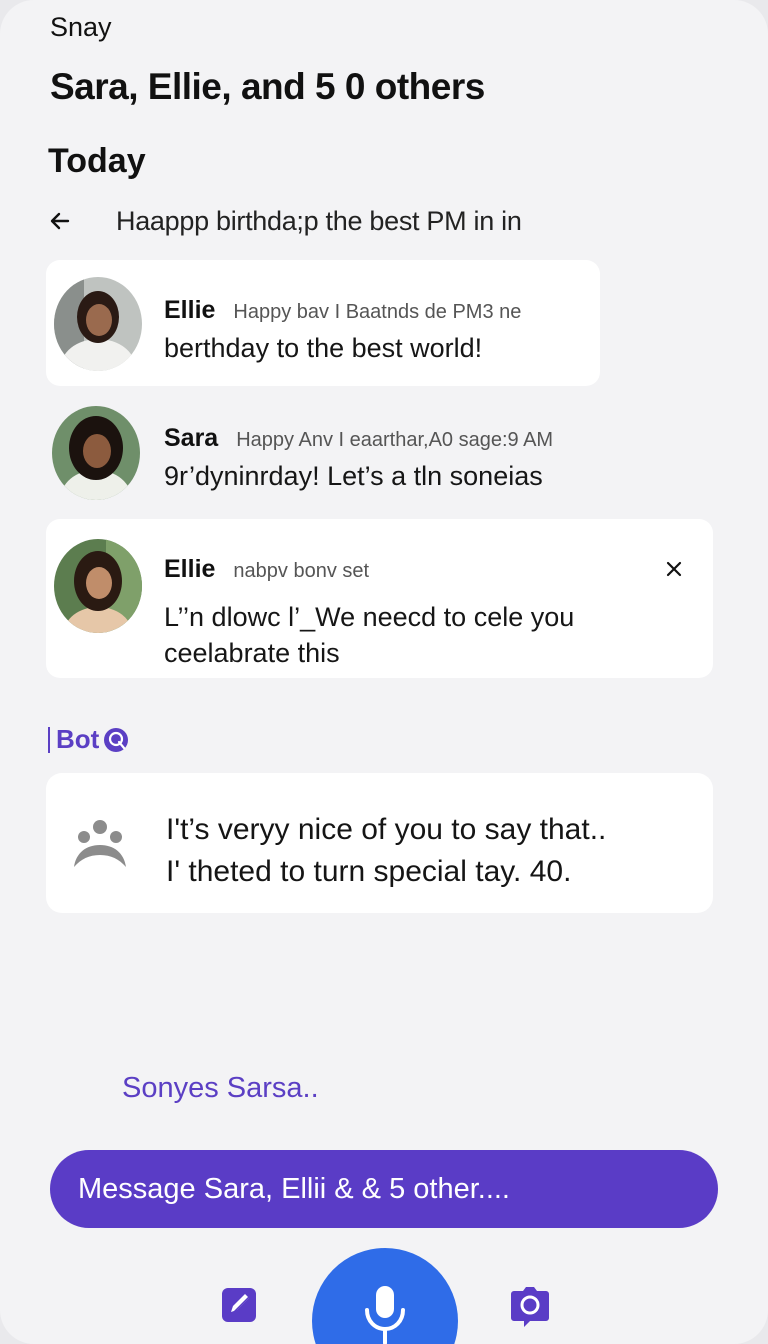 The height and width of the screenshot is (1344, 768). Describe the element at coordinates (81, 27) in the screenshot. I see `app-name: Snay` at that location.